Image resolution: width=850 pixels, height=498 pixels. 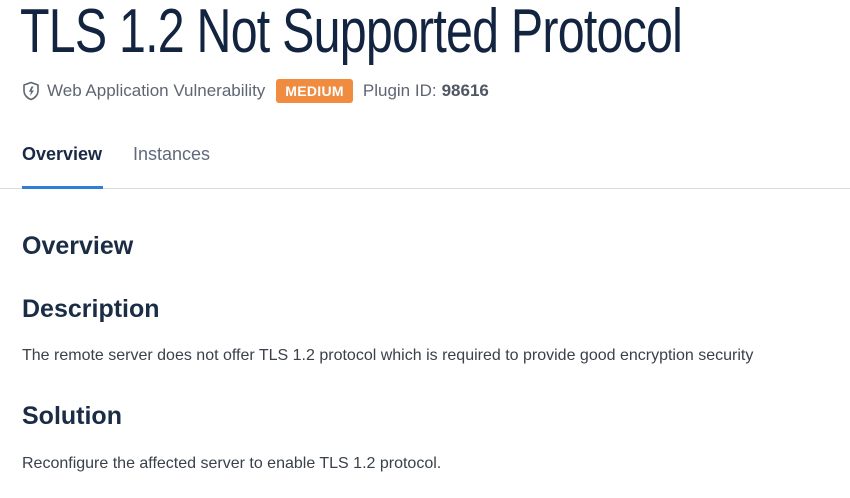 I want to click on plugin-id-value: 98616, so click(x=465, y=90).